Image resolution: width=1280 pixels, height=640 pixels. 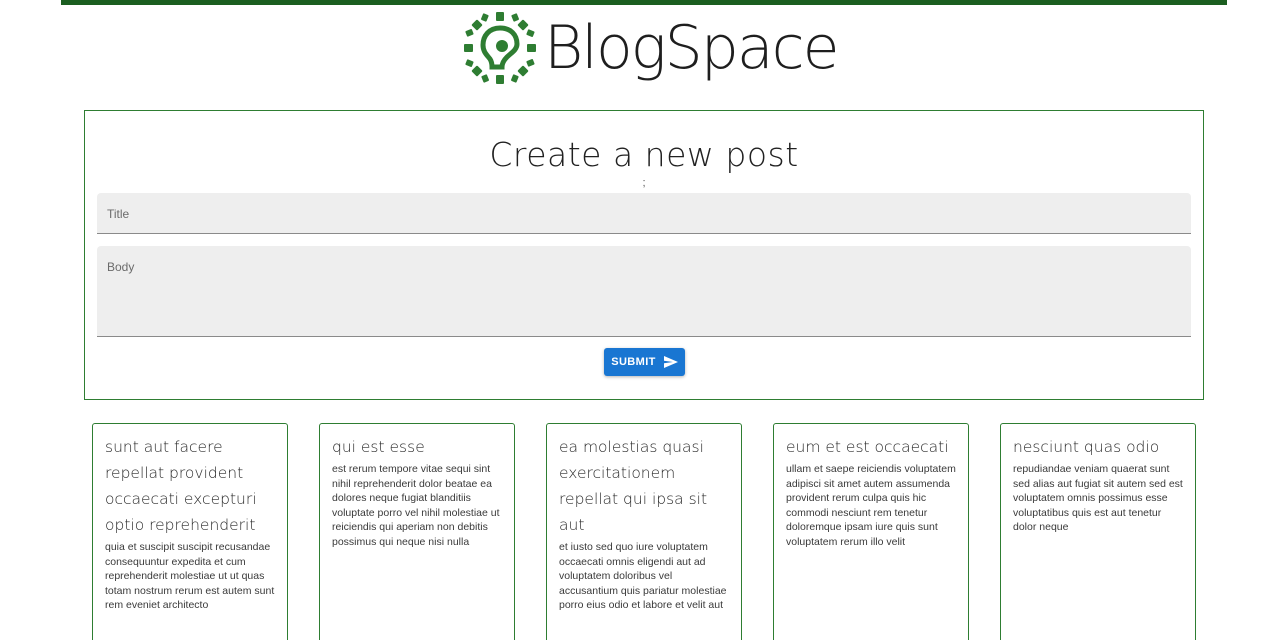 What do you see at coordinates (692, 48) in the screenshot?
I see `brand-name: BlogSpace` at bounding box center [692, 48].